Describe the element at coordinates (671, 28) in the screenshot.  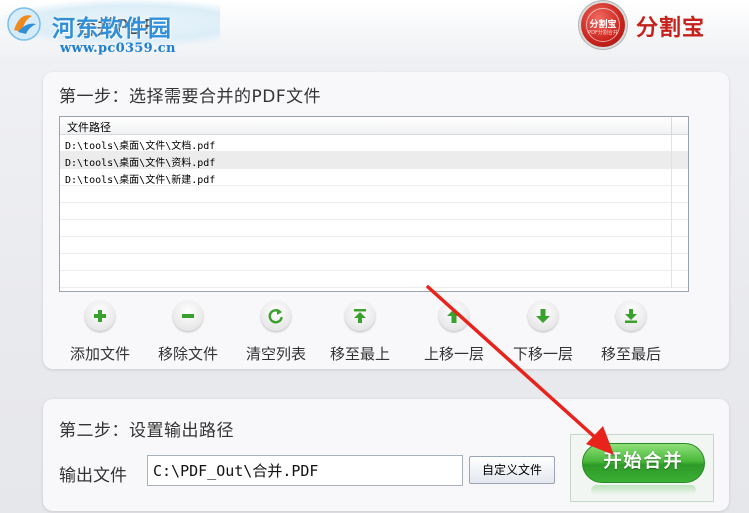
I see `brand-name: 分割宝` at that location.